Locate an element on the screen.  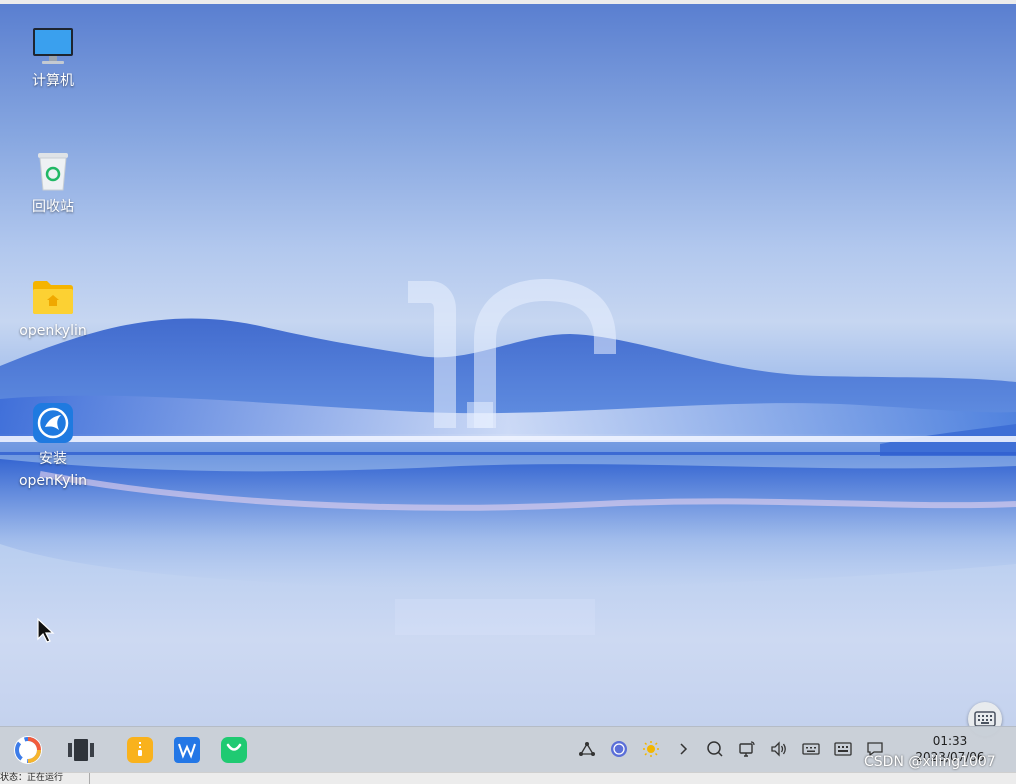
vm-status-text: 状态：正在运行 is located at coordinates (32, 778).